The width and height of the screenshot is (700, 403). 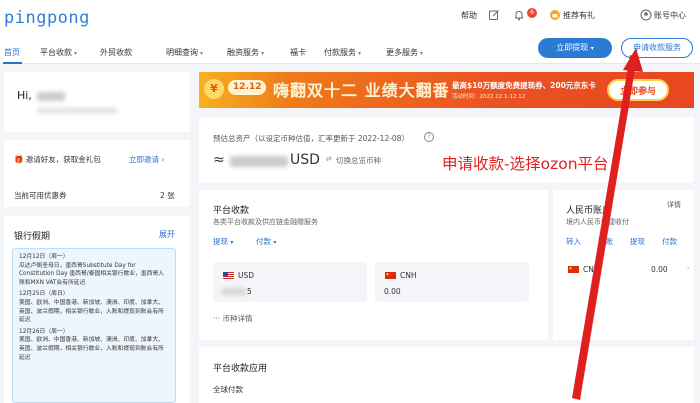 What do you see at coordinates (12, 52) in the screenshot?
I see `nav-home: 首页` at bounding box center [12, 52].